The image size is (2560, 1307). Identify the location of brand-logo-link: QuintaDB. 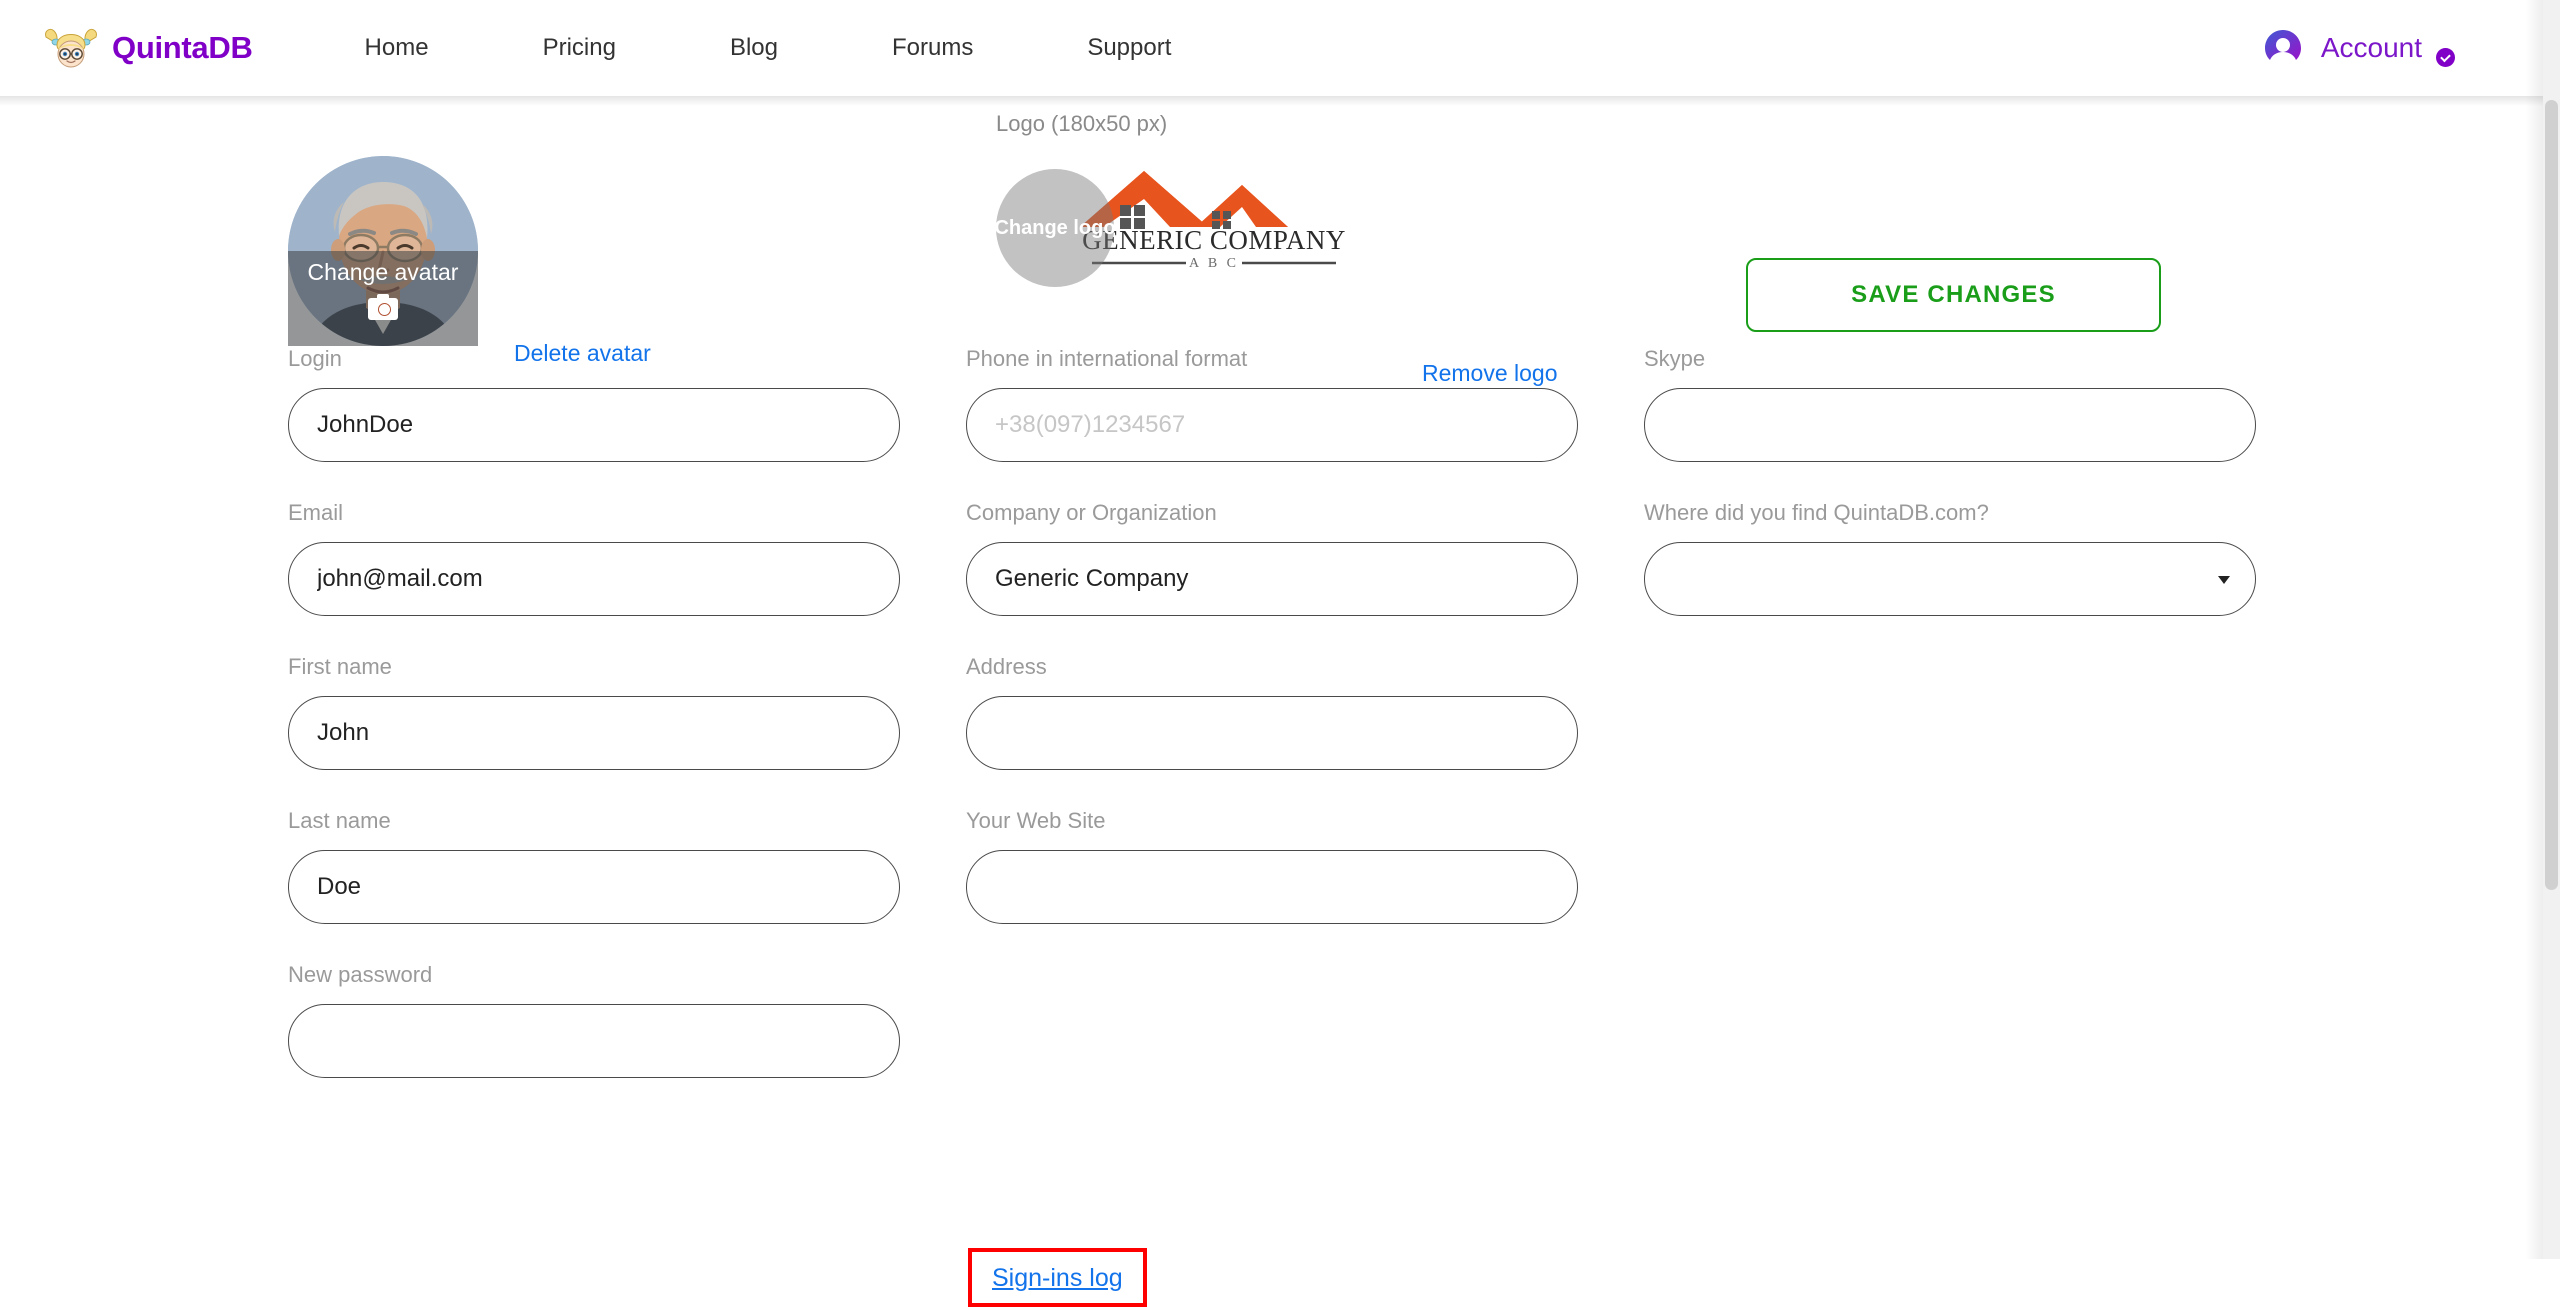
(148, 48).